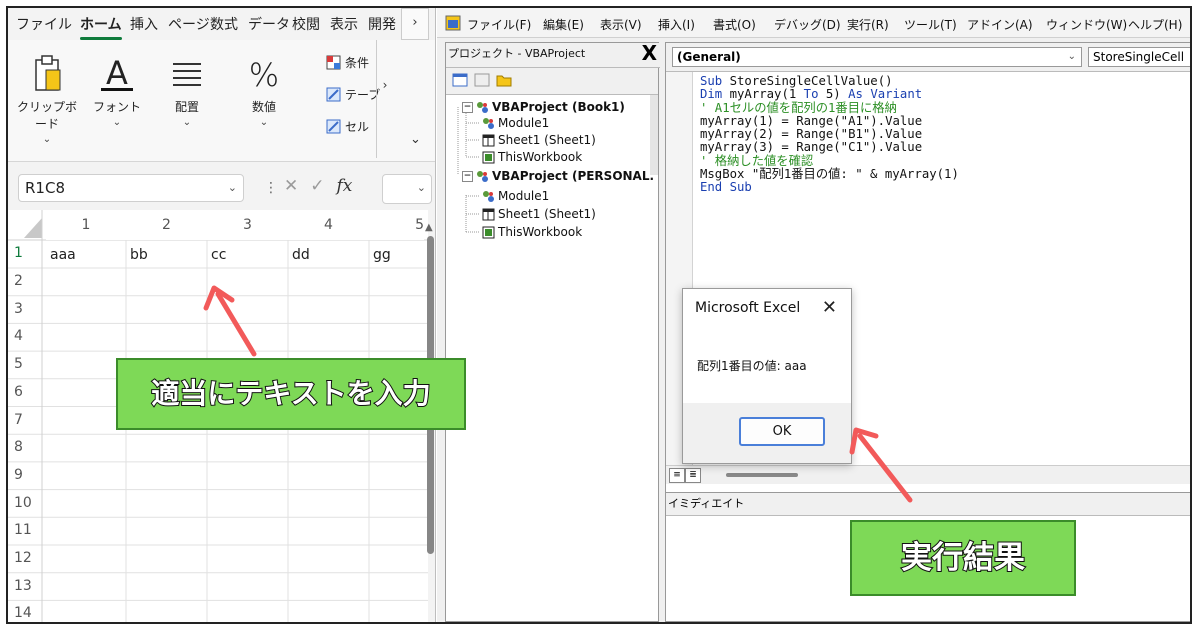 Image resolution: width=1200 pixels, height=630 pixels. I want to click on column-header: 2, so click(166, 225).